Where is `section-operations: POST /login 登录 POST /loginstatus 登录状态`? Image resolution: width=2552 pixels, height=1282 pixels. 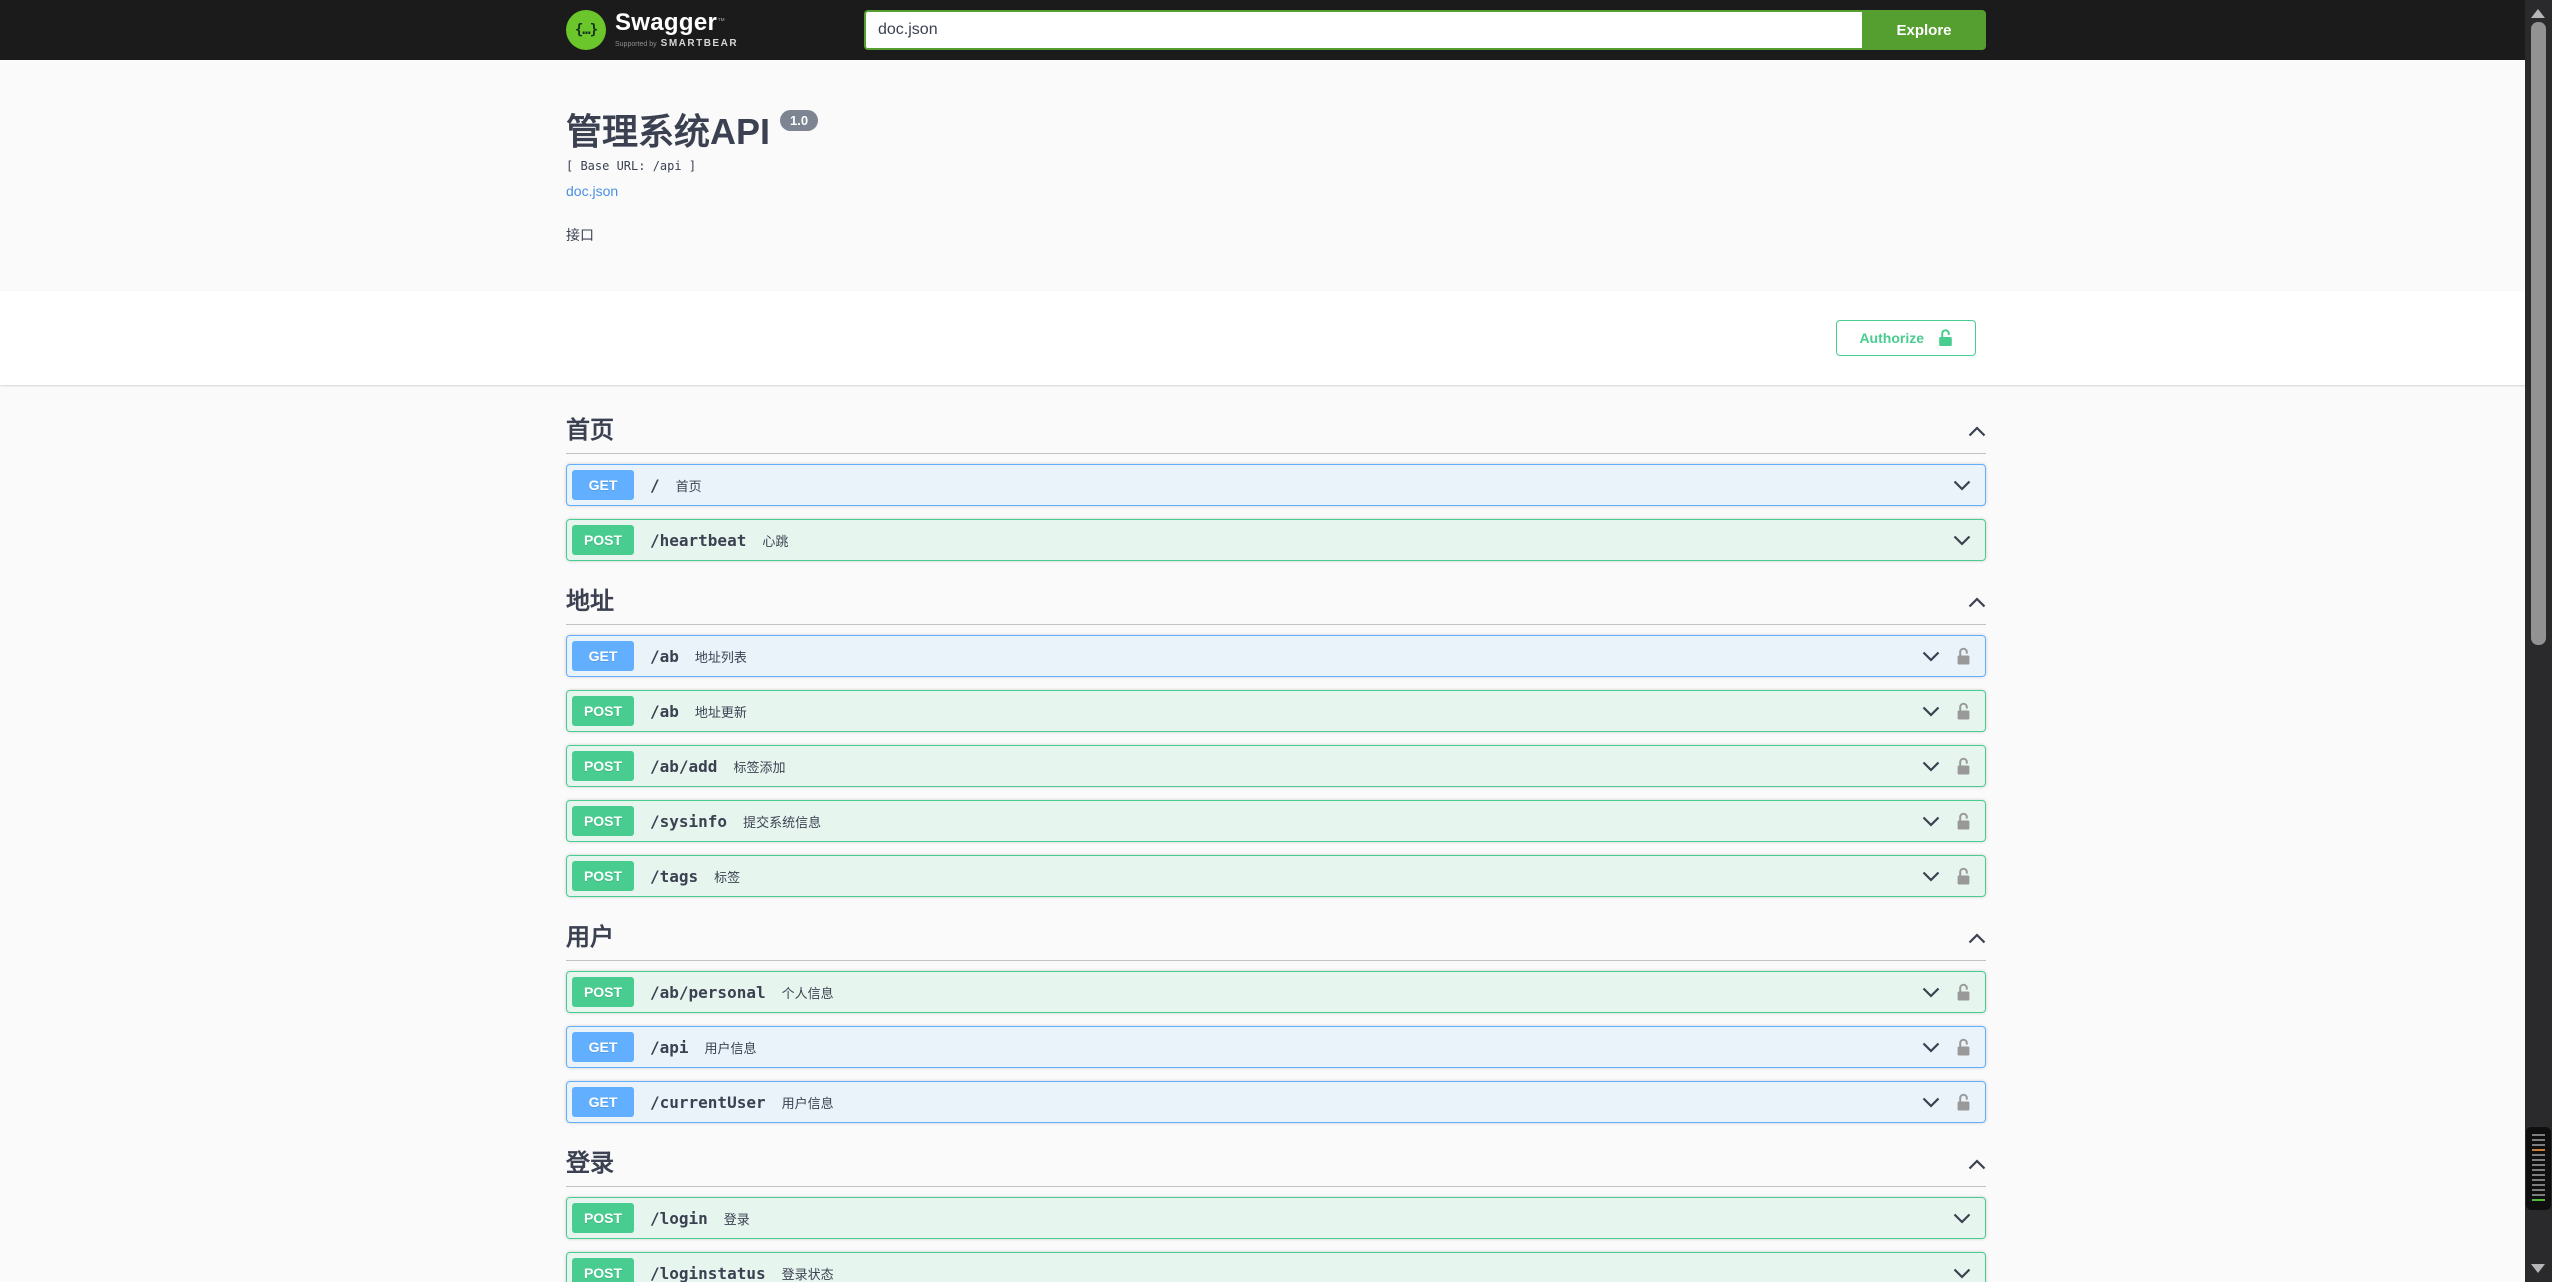
section-operations: POST /login 登录 POST /loginstatus 登录状态 is located at coordinates (1276, 1239).